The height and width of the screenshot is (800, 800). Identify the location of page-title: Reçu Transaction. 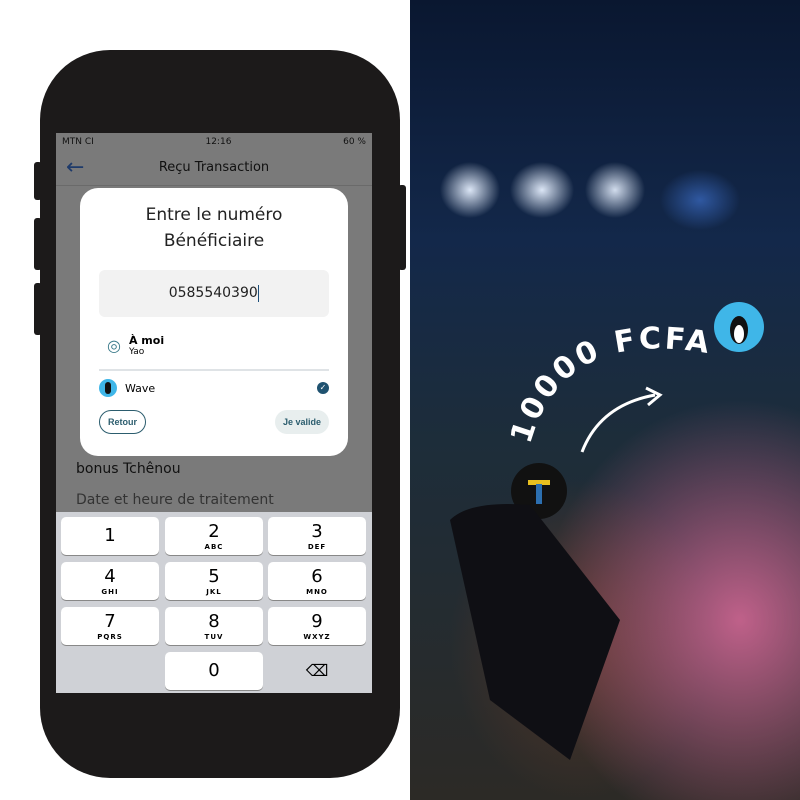
(214, 167).